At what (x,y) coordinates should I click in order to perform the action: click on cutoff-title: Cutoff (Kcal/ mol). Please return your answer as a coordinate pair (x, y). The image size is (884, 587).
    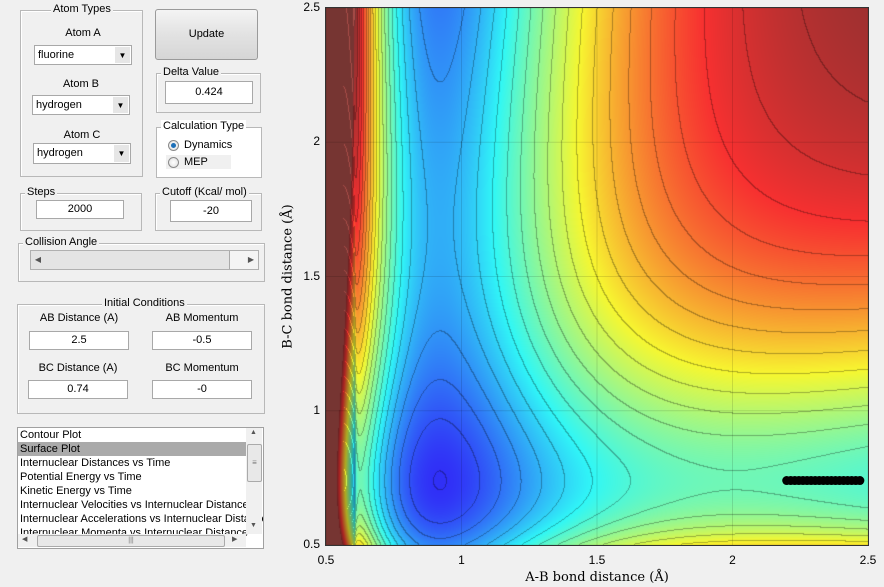
    Looking at the image, I should click on (204, 192).